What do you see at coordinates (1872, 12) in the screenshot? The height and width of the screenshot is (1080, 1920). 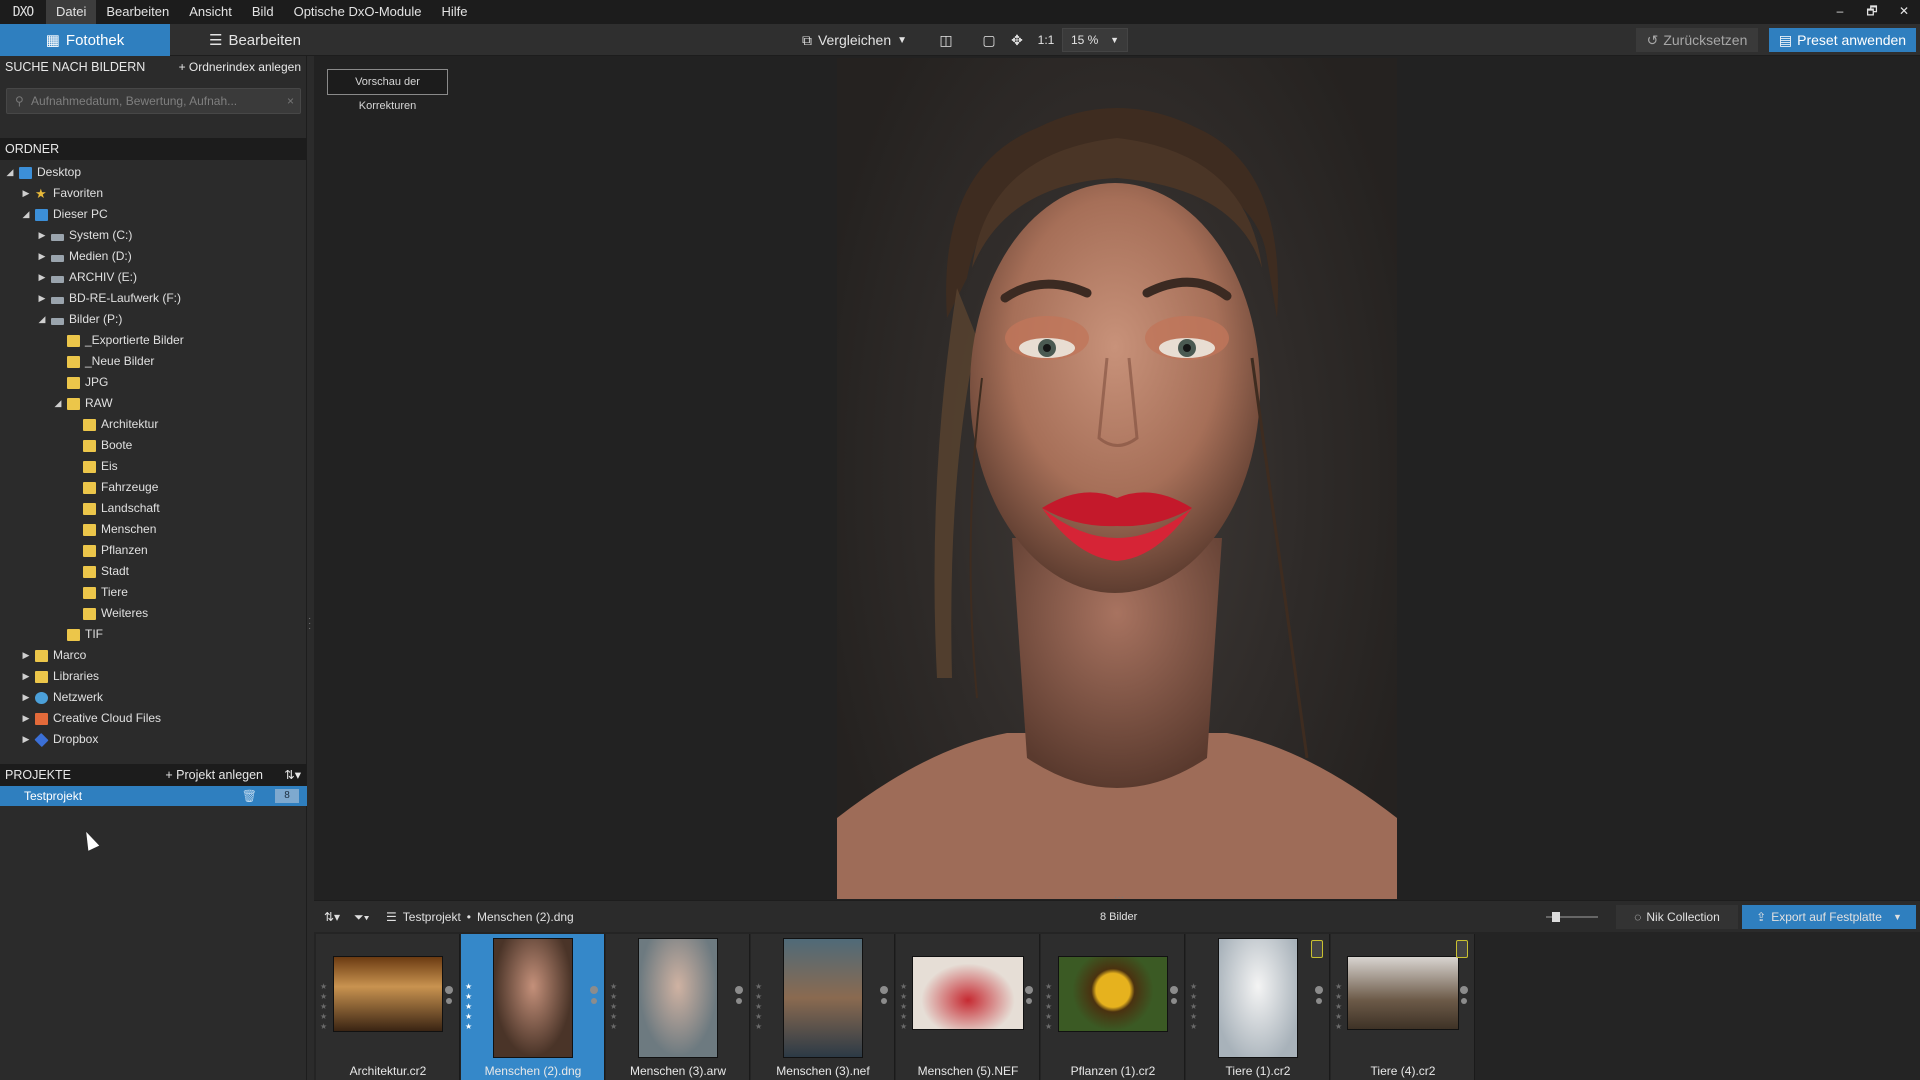 I see `restore-icon: 🗗` at bounding box center [1872, 12].